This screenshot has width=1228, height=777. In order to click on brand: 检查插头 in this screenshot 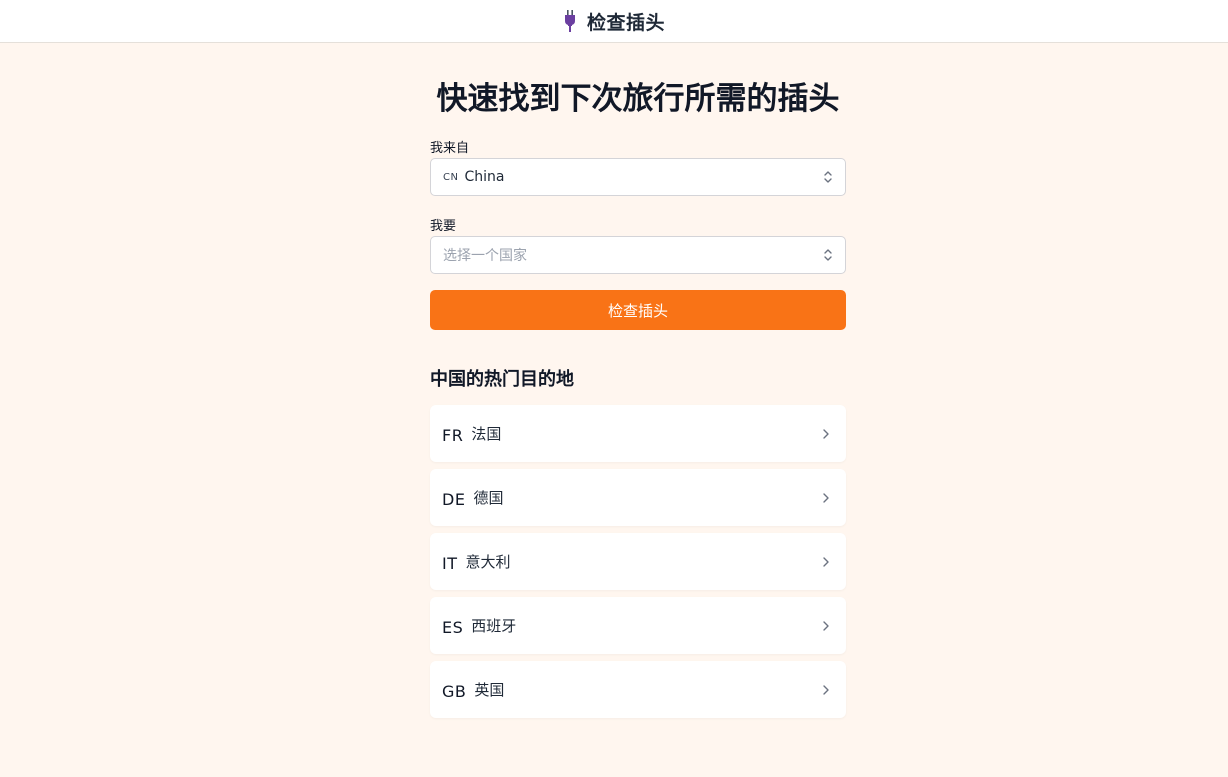, I will do `click(614, 21)`.